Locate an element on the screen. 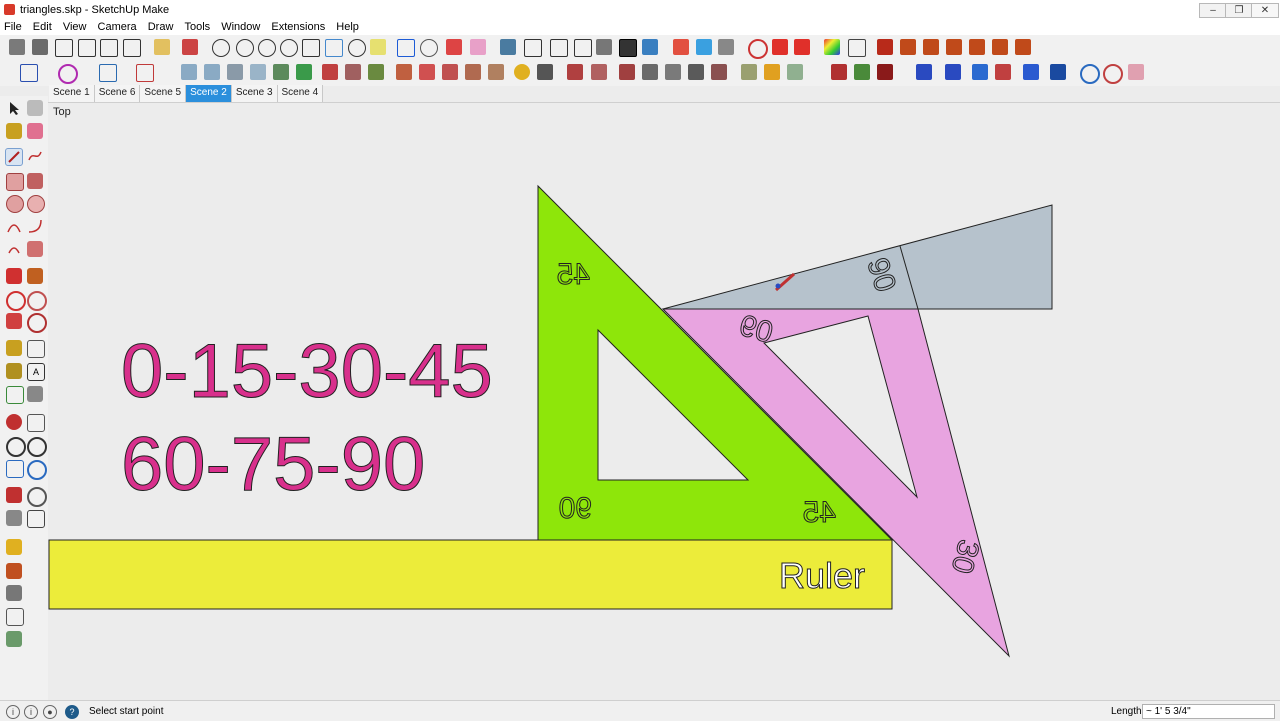  angles-line-2: 60-75-90 is located at coordinates (273, 464).